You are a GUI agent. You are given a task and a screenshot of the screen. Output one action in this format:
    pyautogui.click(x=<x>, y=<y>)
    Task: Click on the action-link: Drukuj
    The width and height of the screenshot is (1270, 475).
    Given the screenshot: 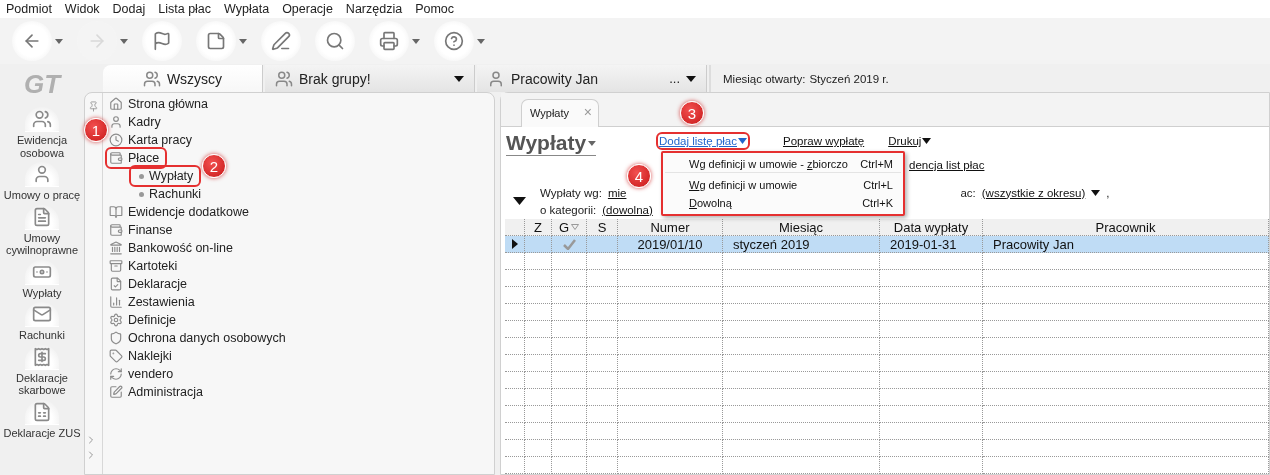 What is the action you would take?
    pyautogui.click(x=910, y=141)
    